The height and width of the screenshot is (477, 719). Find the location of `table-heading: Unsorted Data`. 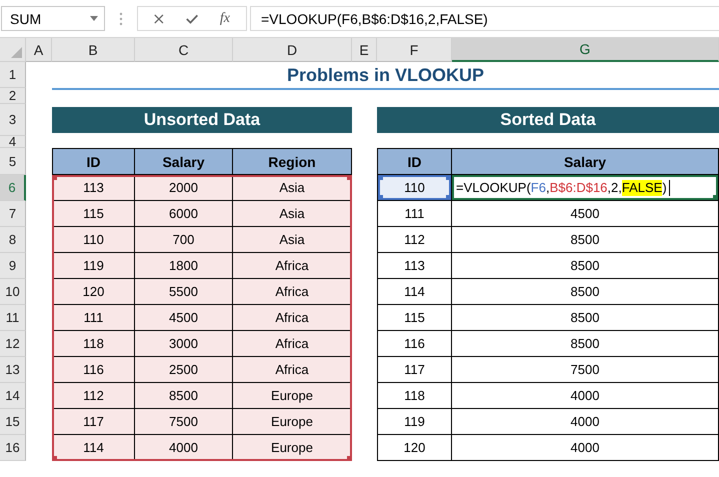

table-heading: Unsorted Data is located at coordinates (202, 120).